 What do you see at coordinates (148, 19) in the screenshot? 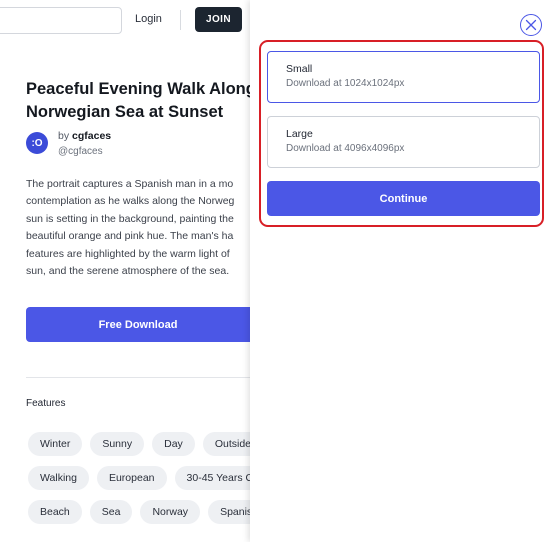
I see `login-link: Login` at bounding box center [148, 19].